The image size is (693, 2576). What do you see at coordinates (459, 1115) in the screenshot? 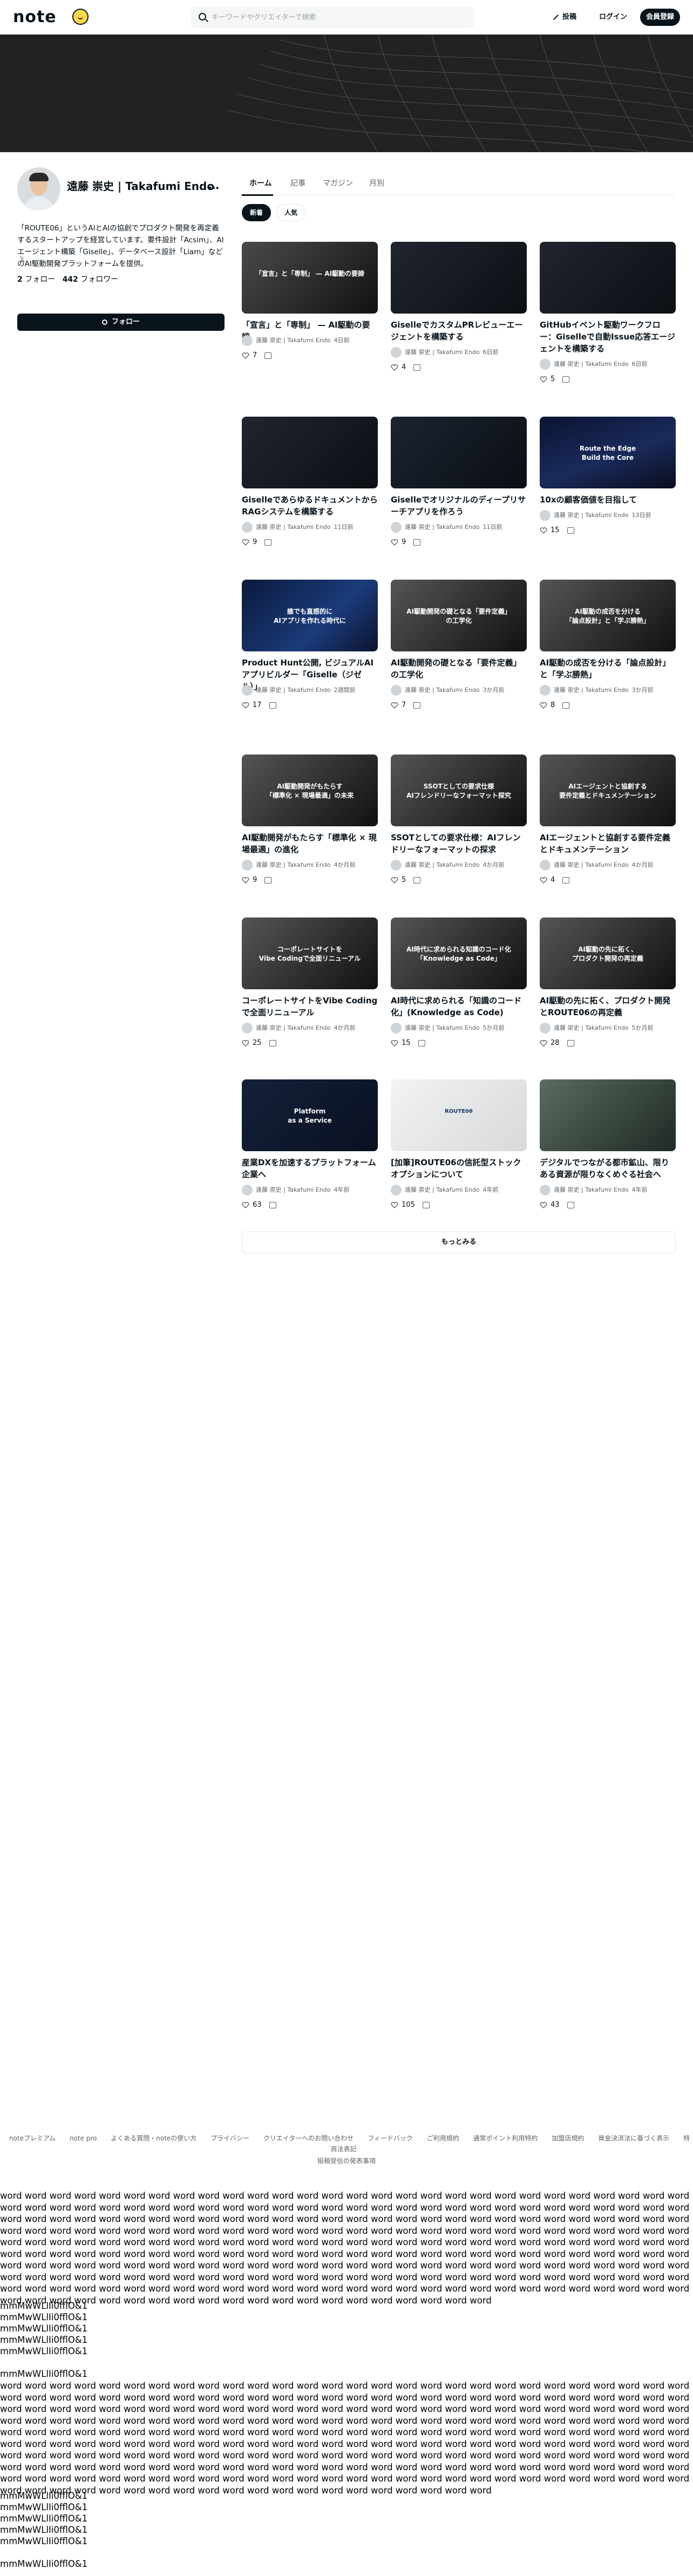
I see `article-thumbnail: ROUTE06` at bounding box center [459, 1115].